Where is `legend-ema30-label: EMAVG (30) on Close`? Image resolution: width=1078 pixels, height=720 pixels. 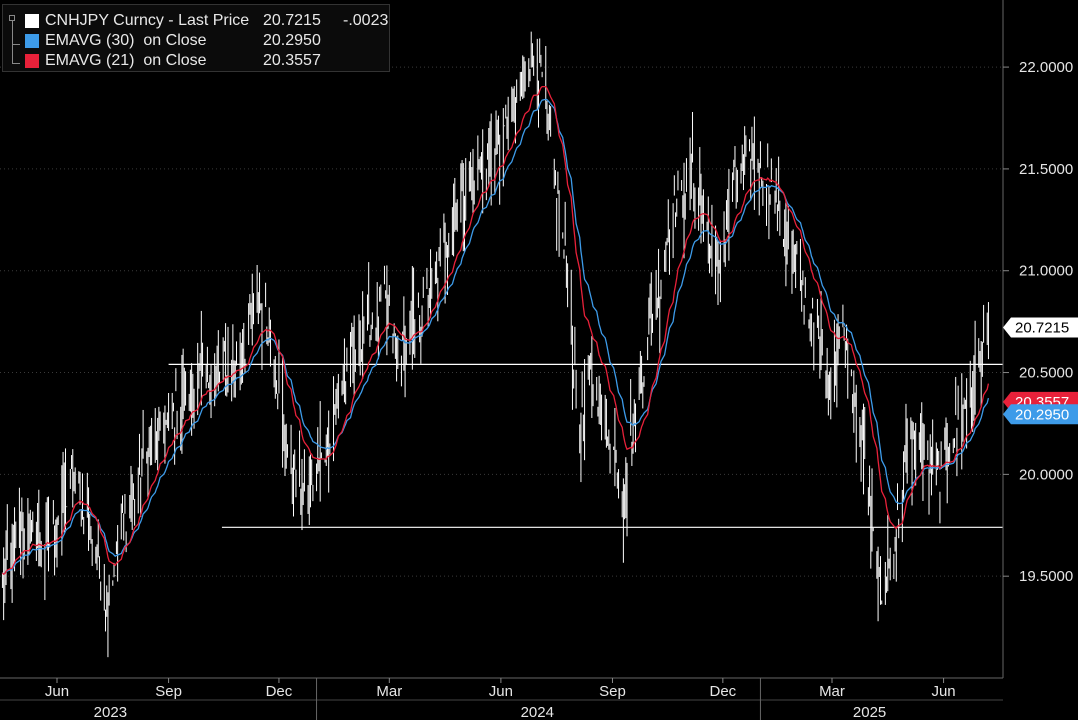 legend-ema30-label: EMAVG (30) on Close is located at coordinates (126, 40).